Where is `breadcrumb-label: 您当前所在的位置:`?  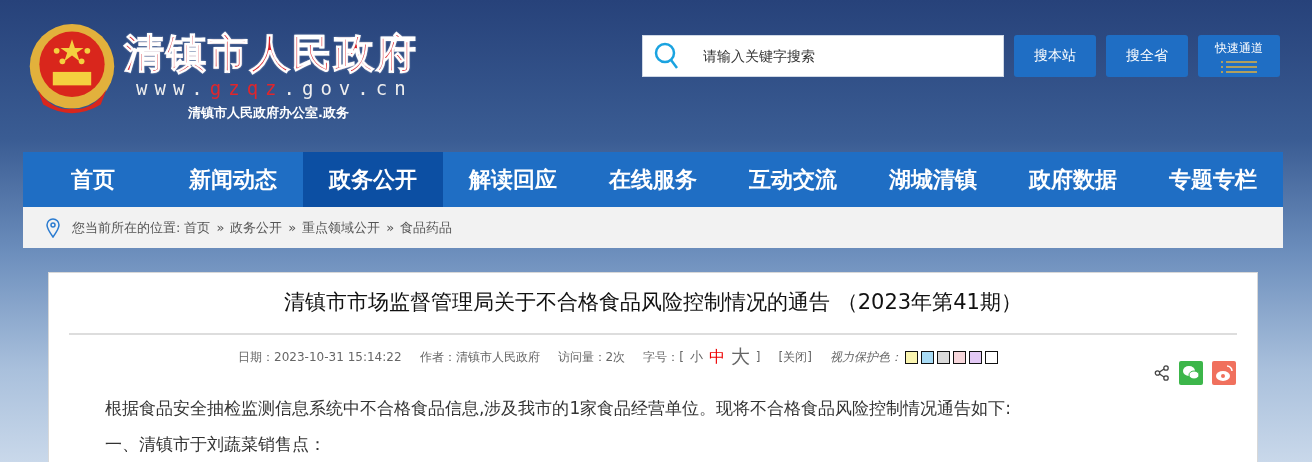
breadcrumb-label: 您当前所在的位置: is located at coordinates (126, 227).